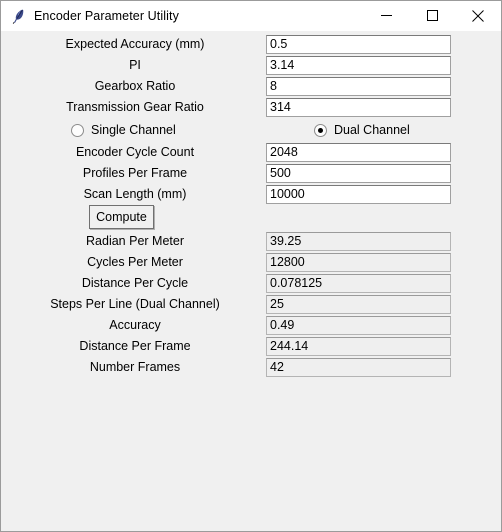 The height and width of the screenshot is (532, 502). I want to click on output-cycles-per-meter: 12800, so click(358, 262).